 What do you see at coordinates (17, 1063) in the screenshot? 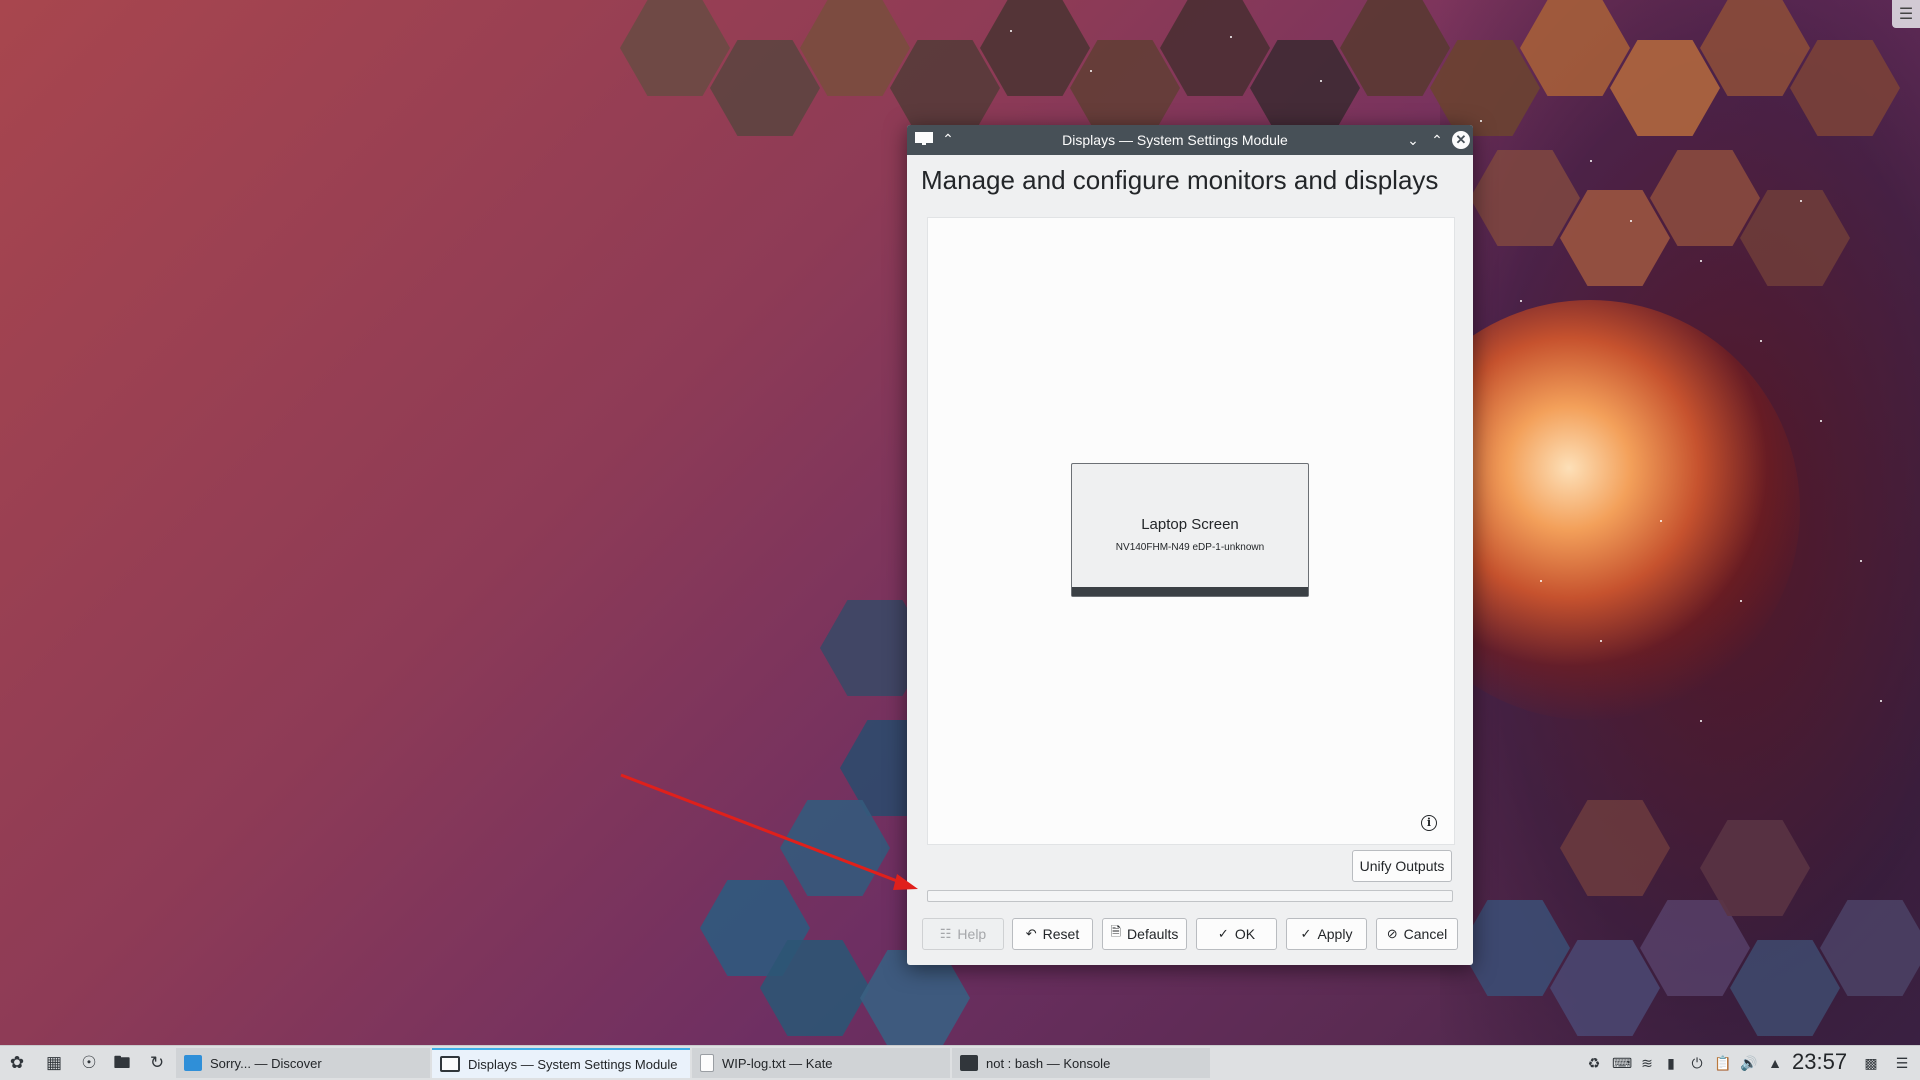
I see `application-launcher-icon: ✿` at bounding box center [17, 1063].